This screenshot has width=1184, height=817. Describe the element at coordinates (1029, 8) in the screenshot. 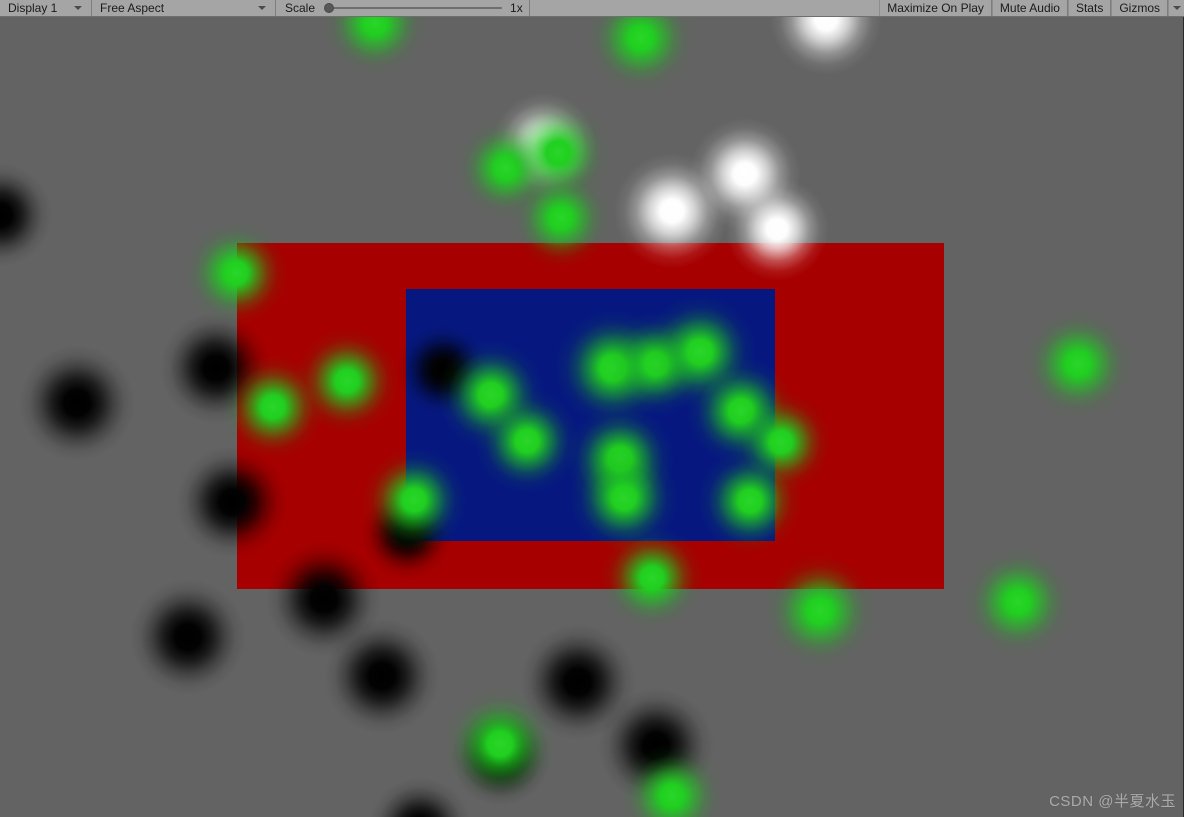

I see `mute-audio-button: Mute Audio` at that location.